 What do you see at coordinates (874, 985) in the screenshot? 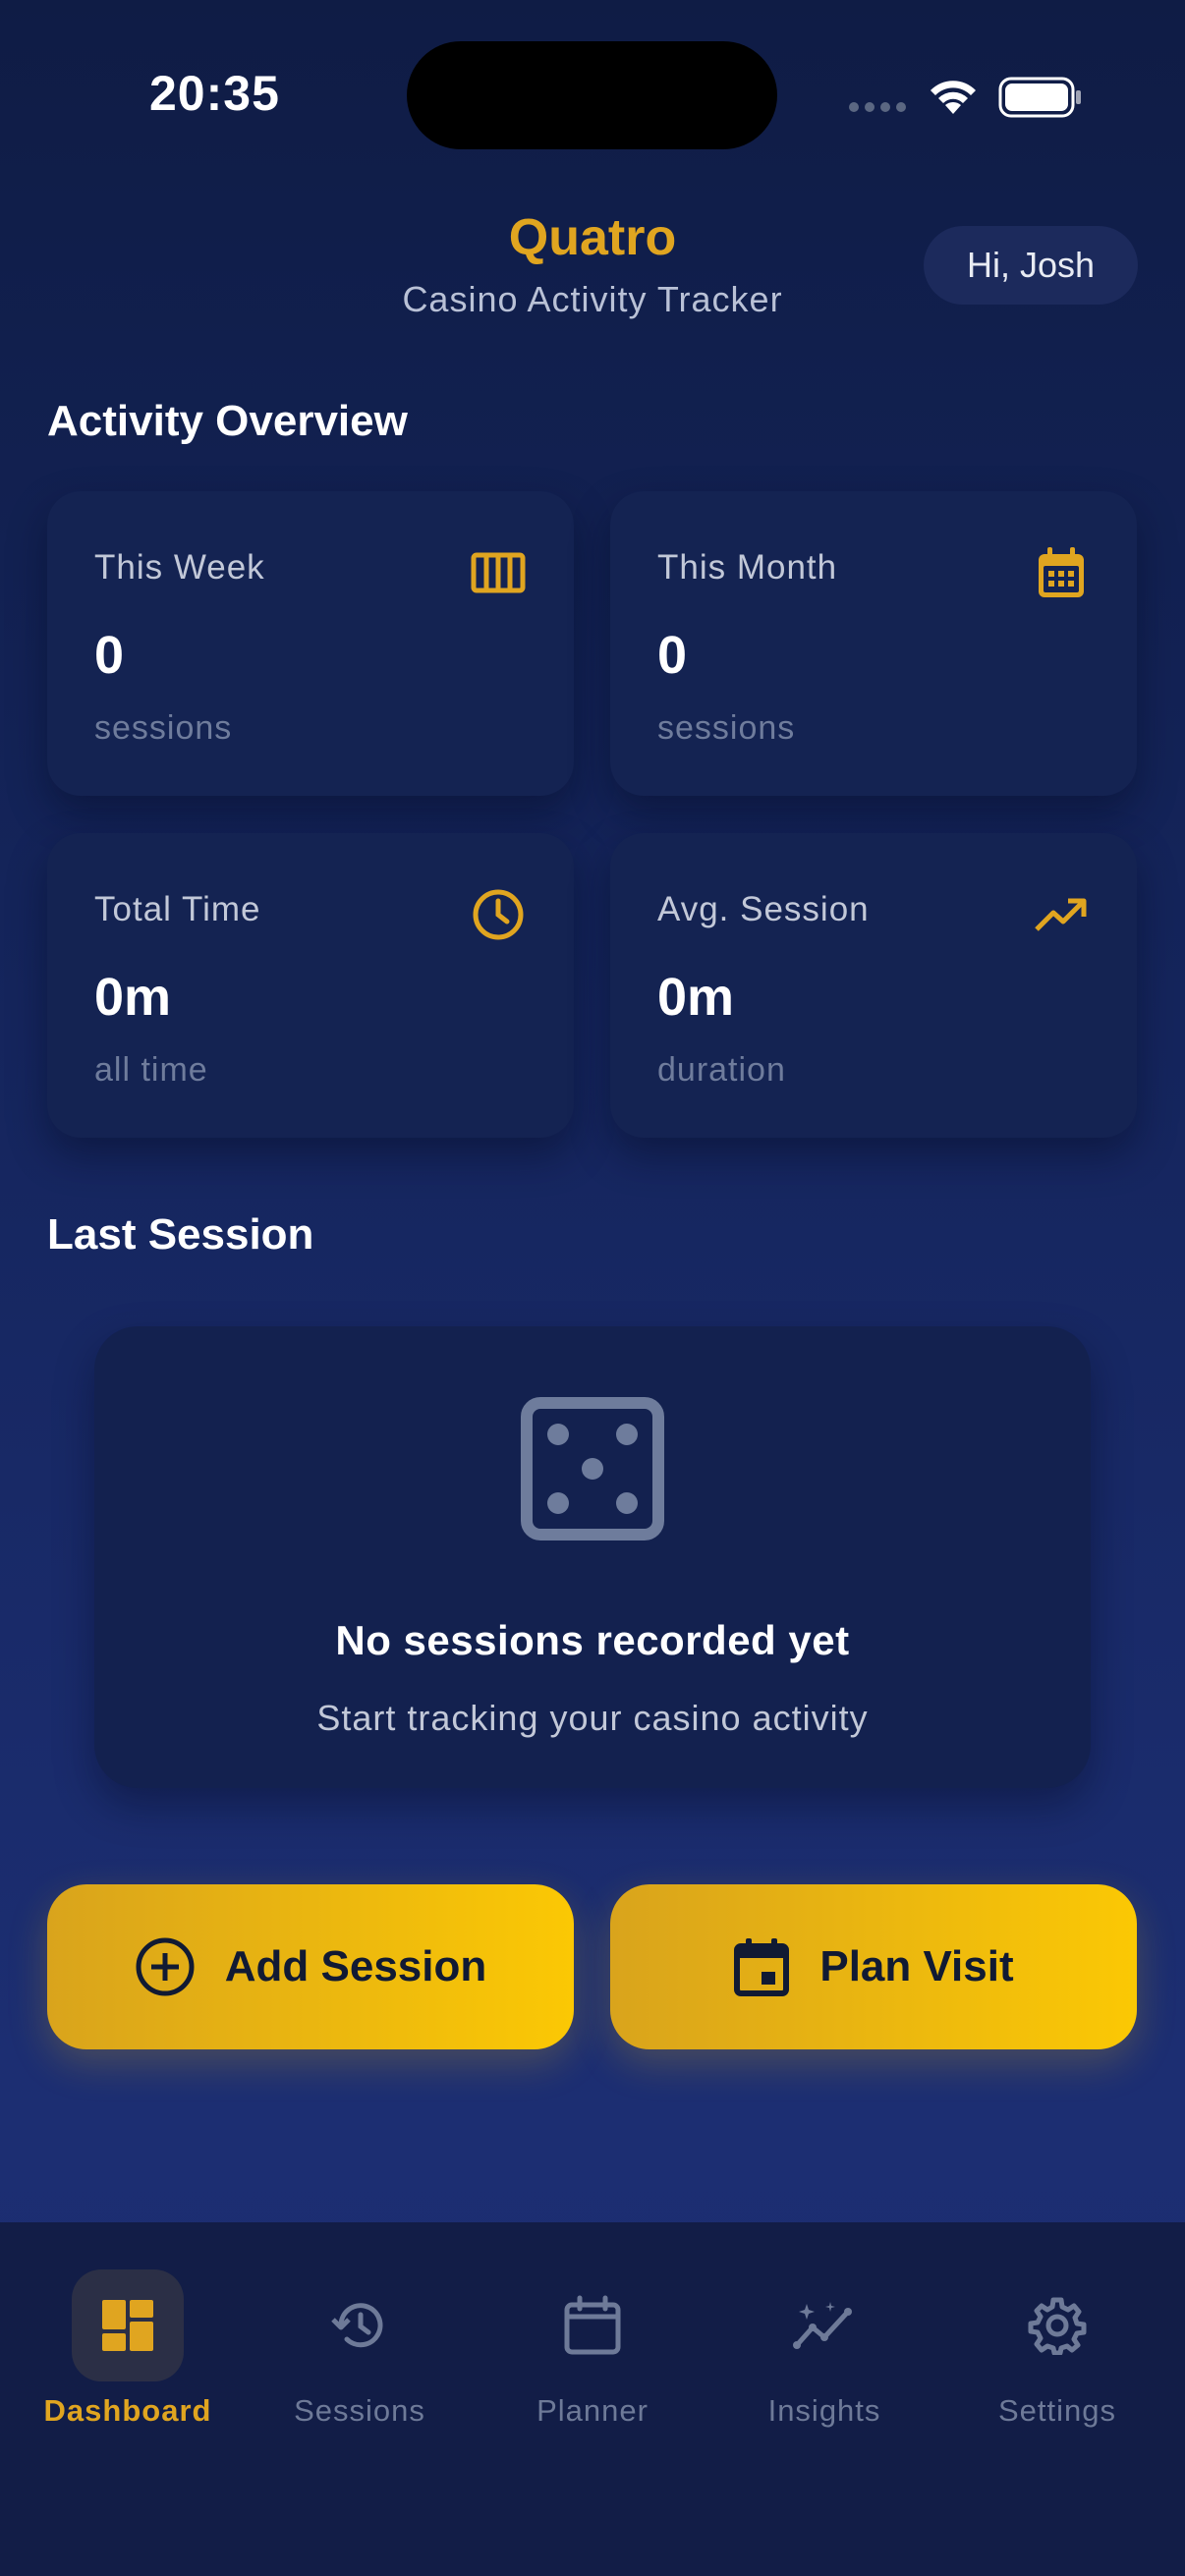
I see `avg-session-card: Avg. Session 0m duration` at bounding box center [874, 985].